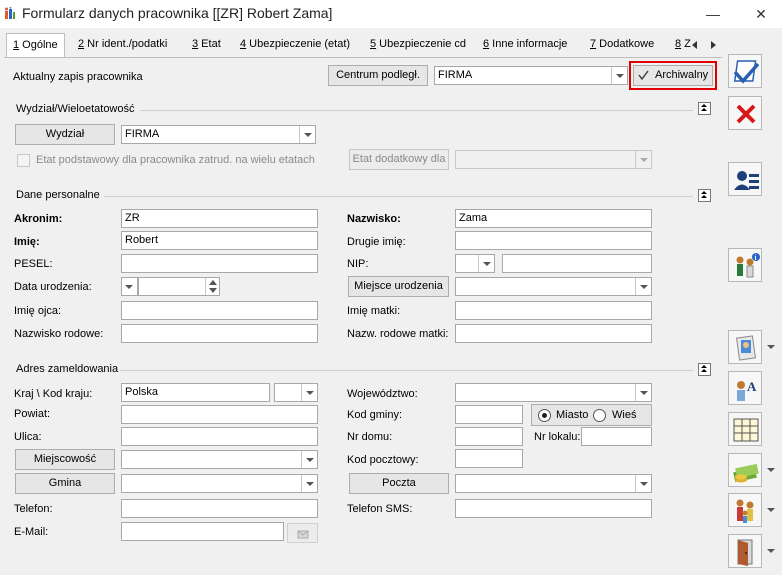 This screenshot has height=575, width=782. I want to click on tab-dodatkowe: 7 Dodatkowe, so click(622, 44).